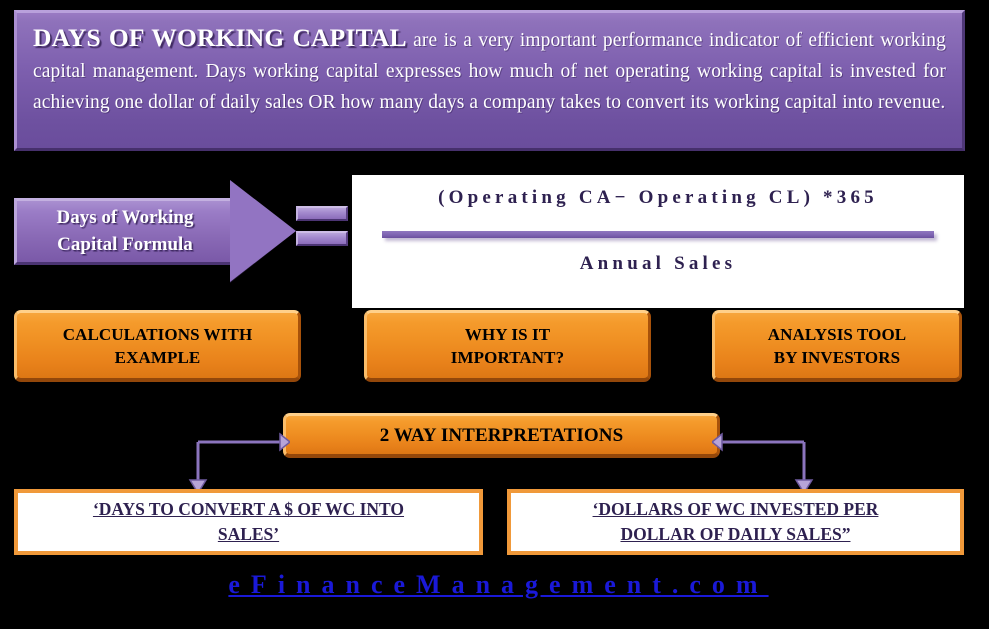  Describe the element at coordinates (248, 509) in the screenshot. I see `interpretation-left-line1: ‘DAYS TO CONVERT A $ OF WC INTO` at that location.